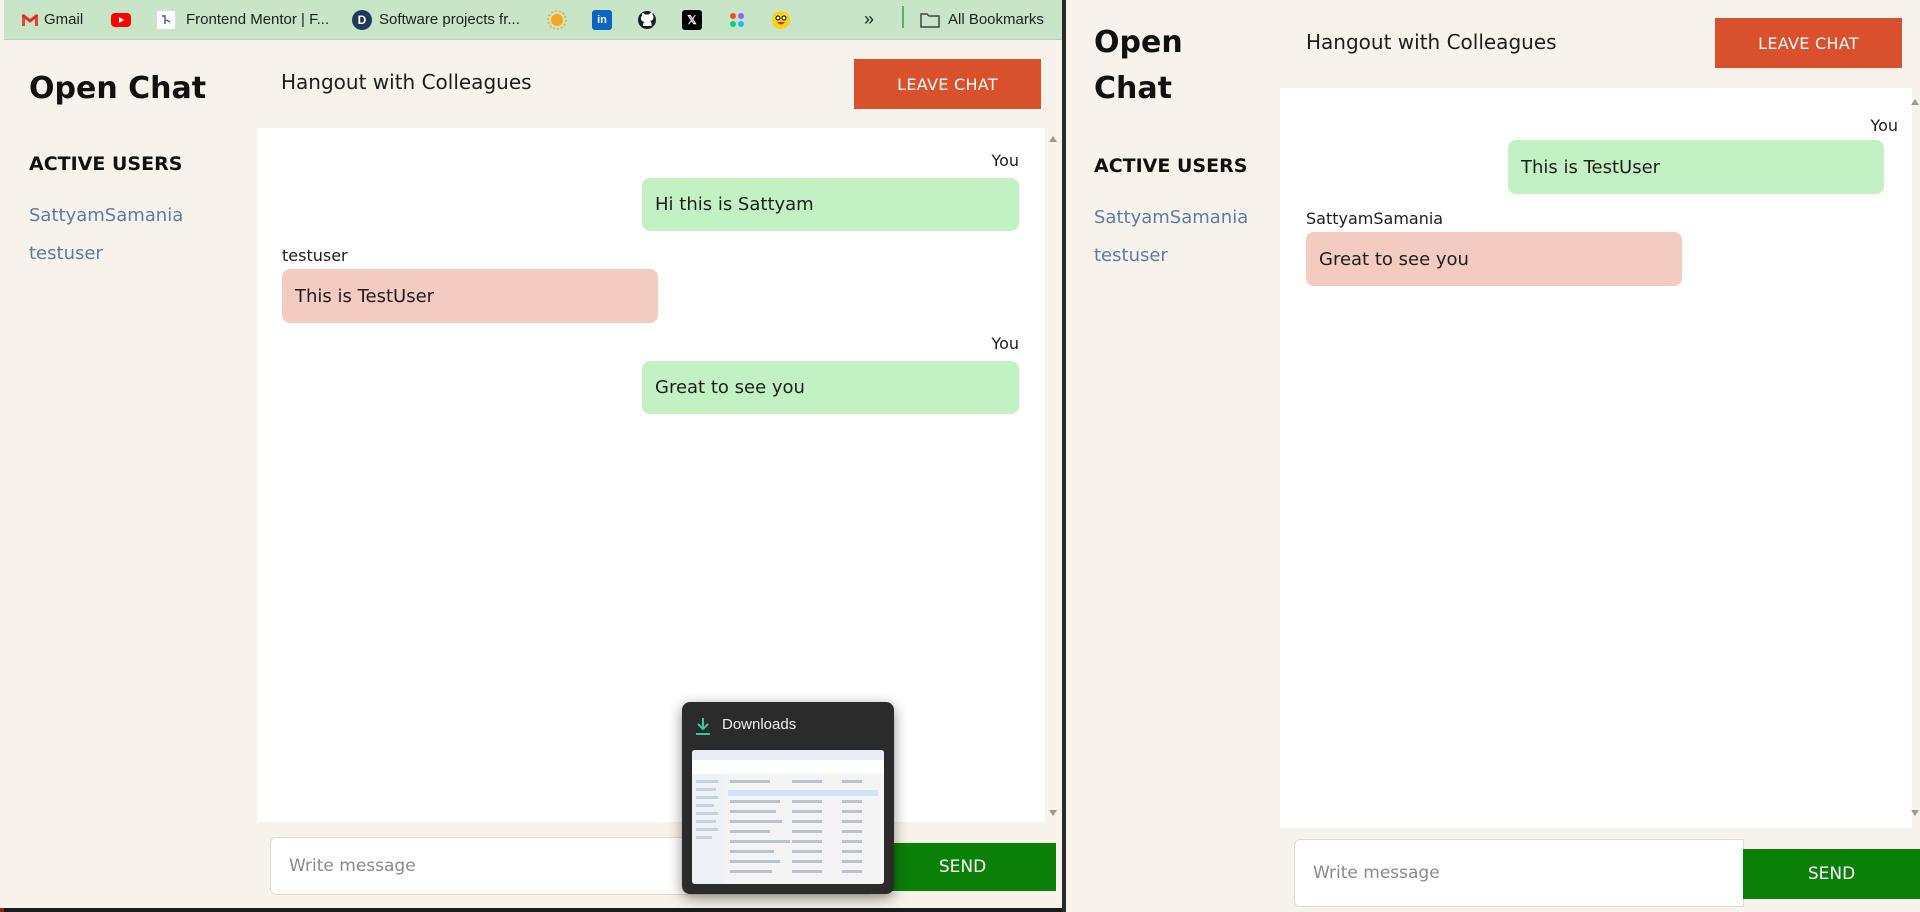 Image resolution: width=1920 pixels, height=912 pixels. Describe the element at coordinates (1133, 88) in the screenshot. I see `app-brand-line2: Chat` at that location.